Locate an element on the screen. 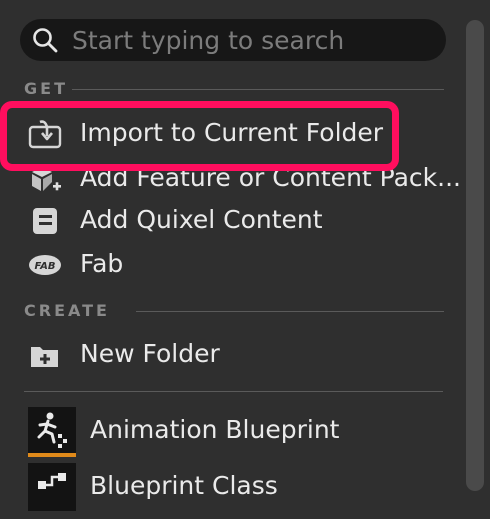 Image resolution: width=490 pixels, height=519 pixels. new-folder-icon is located at coordinates (44, 357).